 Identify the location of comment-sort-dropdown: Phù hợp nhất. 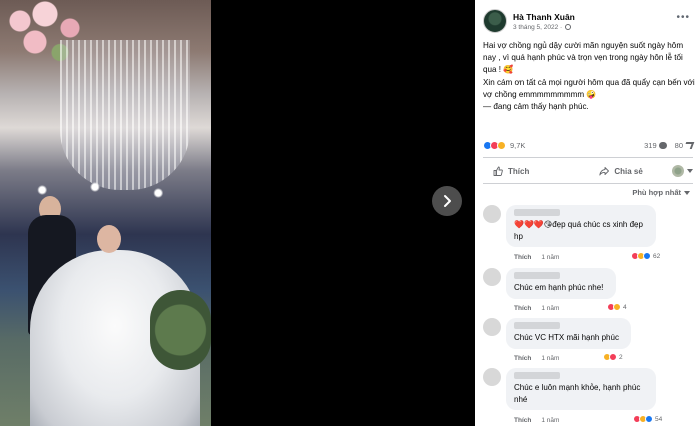
(661, 192).